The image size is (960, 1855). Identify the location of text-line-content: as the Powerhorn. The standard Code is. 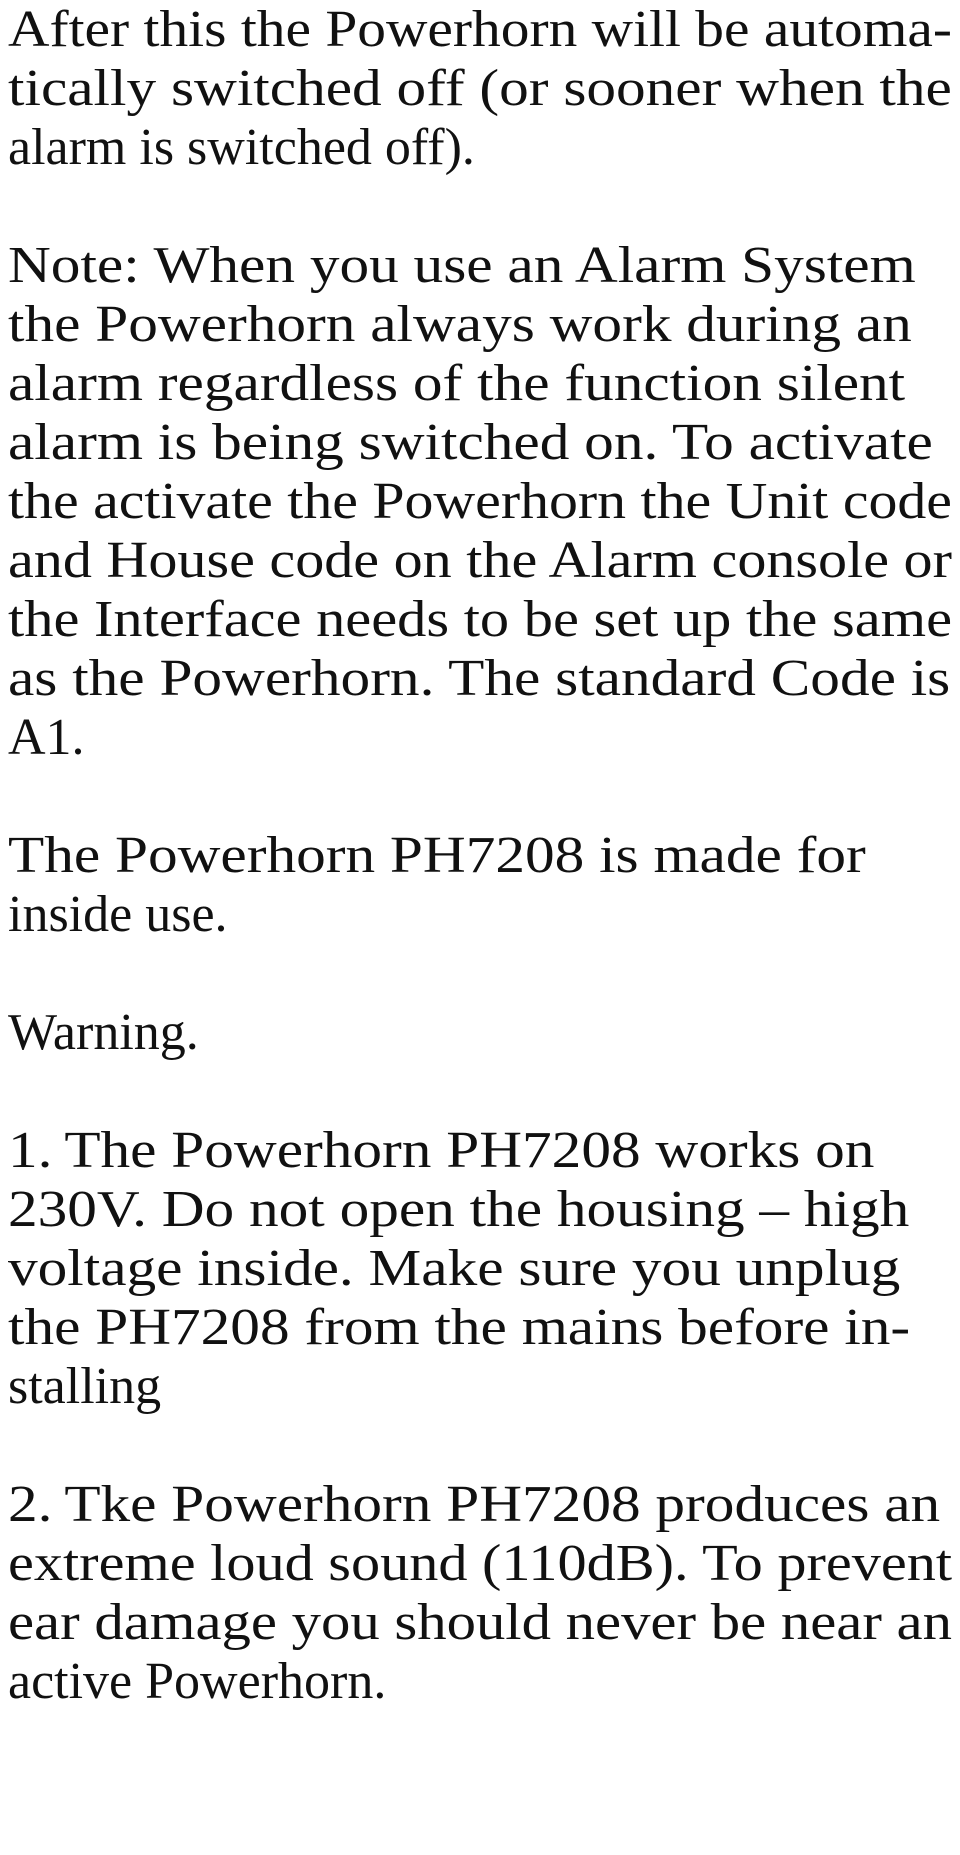
(479, 678).